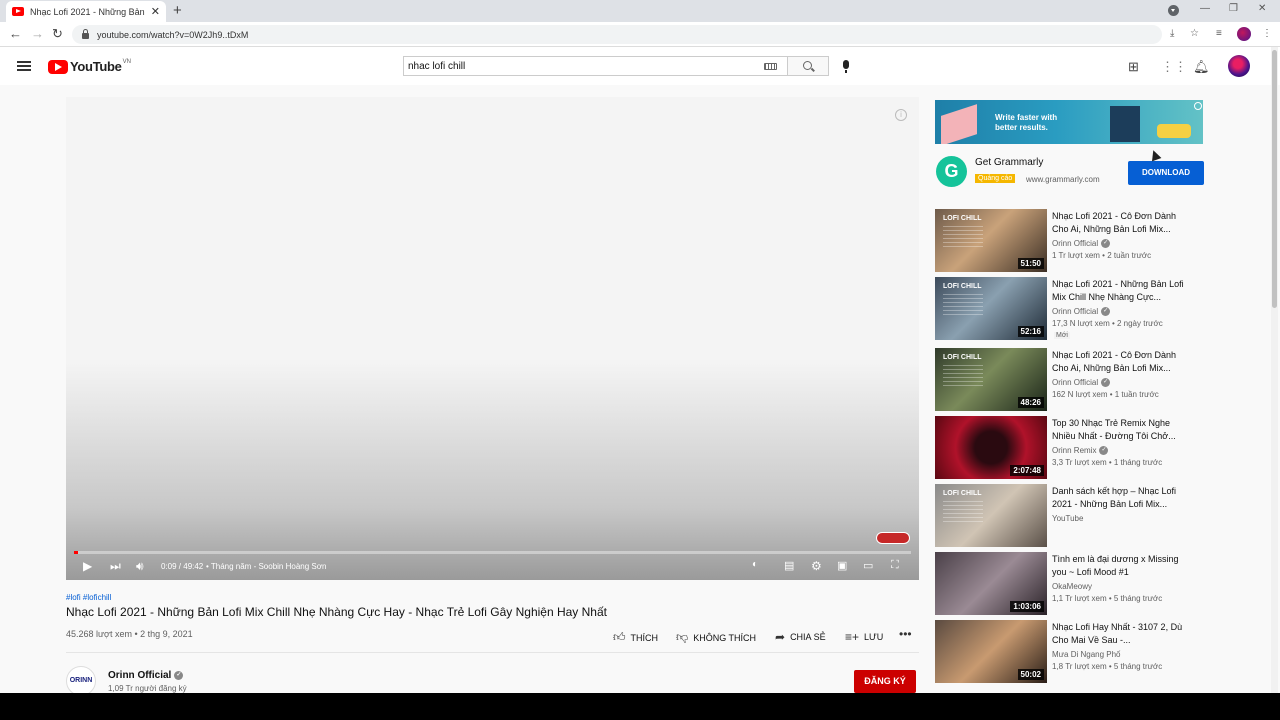  I want to click on channel-avatar: ORINN, so click(81, 679).